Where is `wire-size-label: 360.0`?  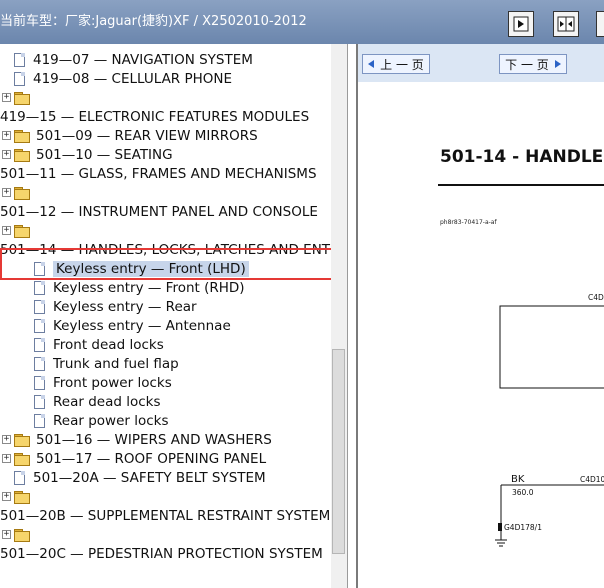
wire-size-label: 360.0 is located at coordinates (523, 492).